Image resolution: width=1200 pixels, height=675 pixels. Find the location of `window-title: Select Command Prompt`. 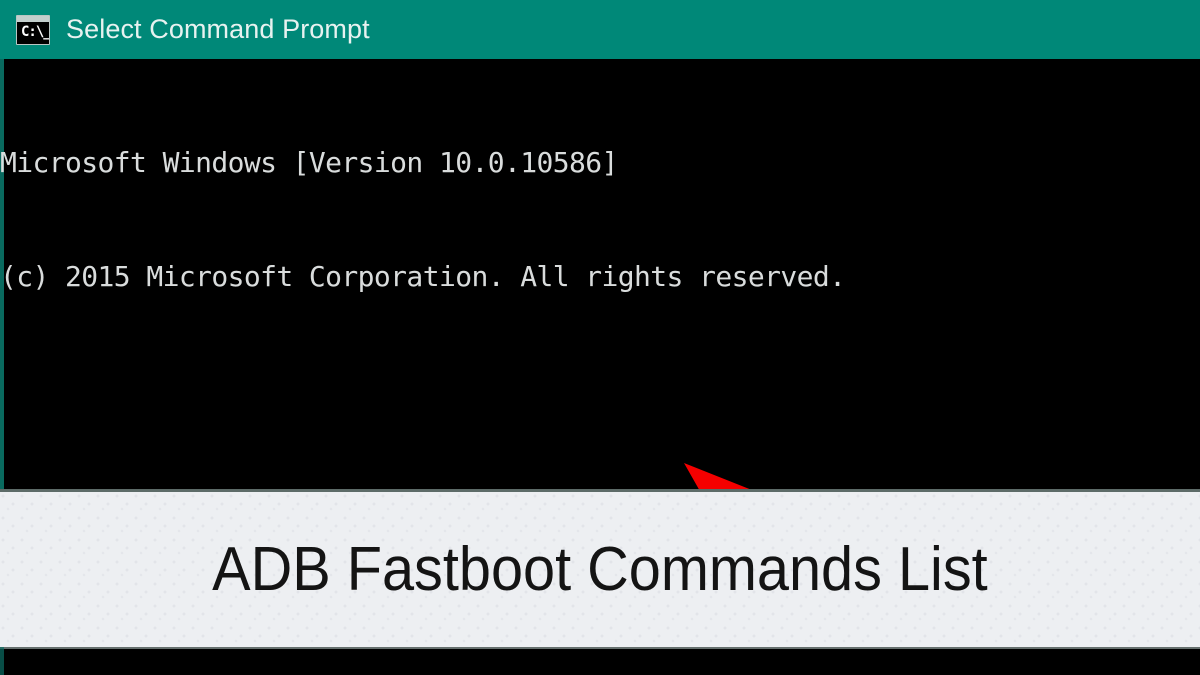

window-title: Select Command Prompt is located at coordinates (218, 29).